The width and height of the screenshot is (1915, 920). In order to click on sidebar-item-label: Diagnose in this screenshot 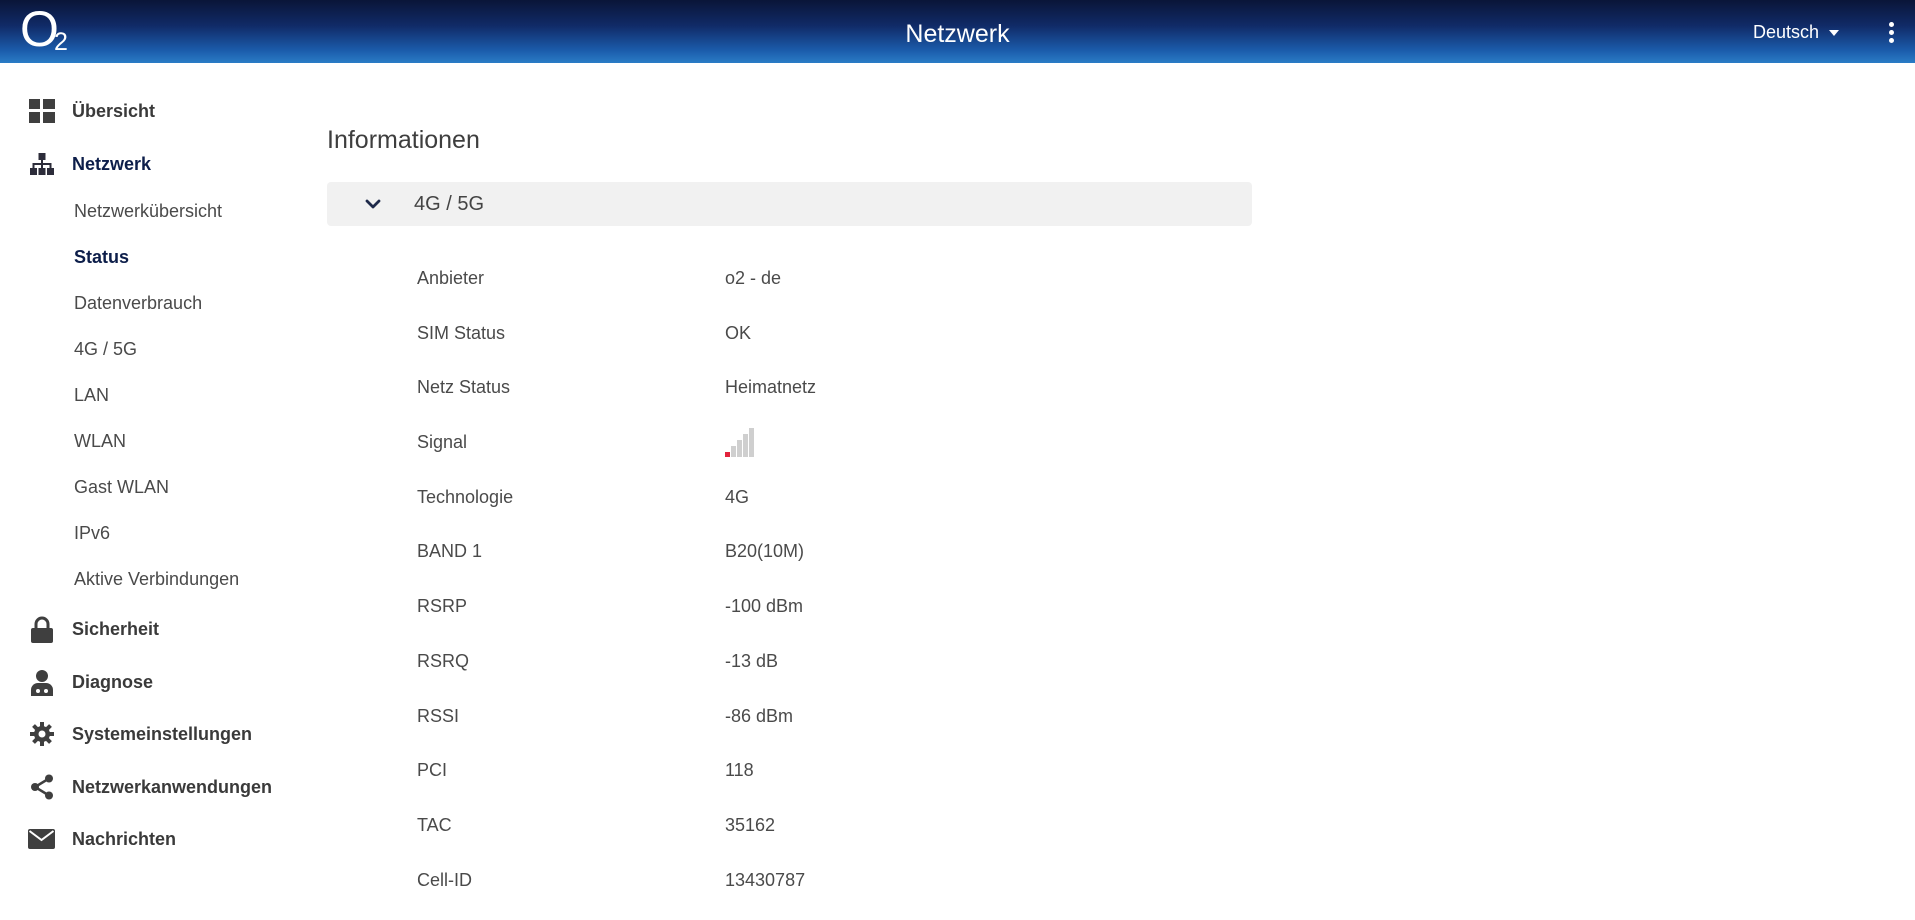, I will do `click(113, 681)`.